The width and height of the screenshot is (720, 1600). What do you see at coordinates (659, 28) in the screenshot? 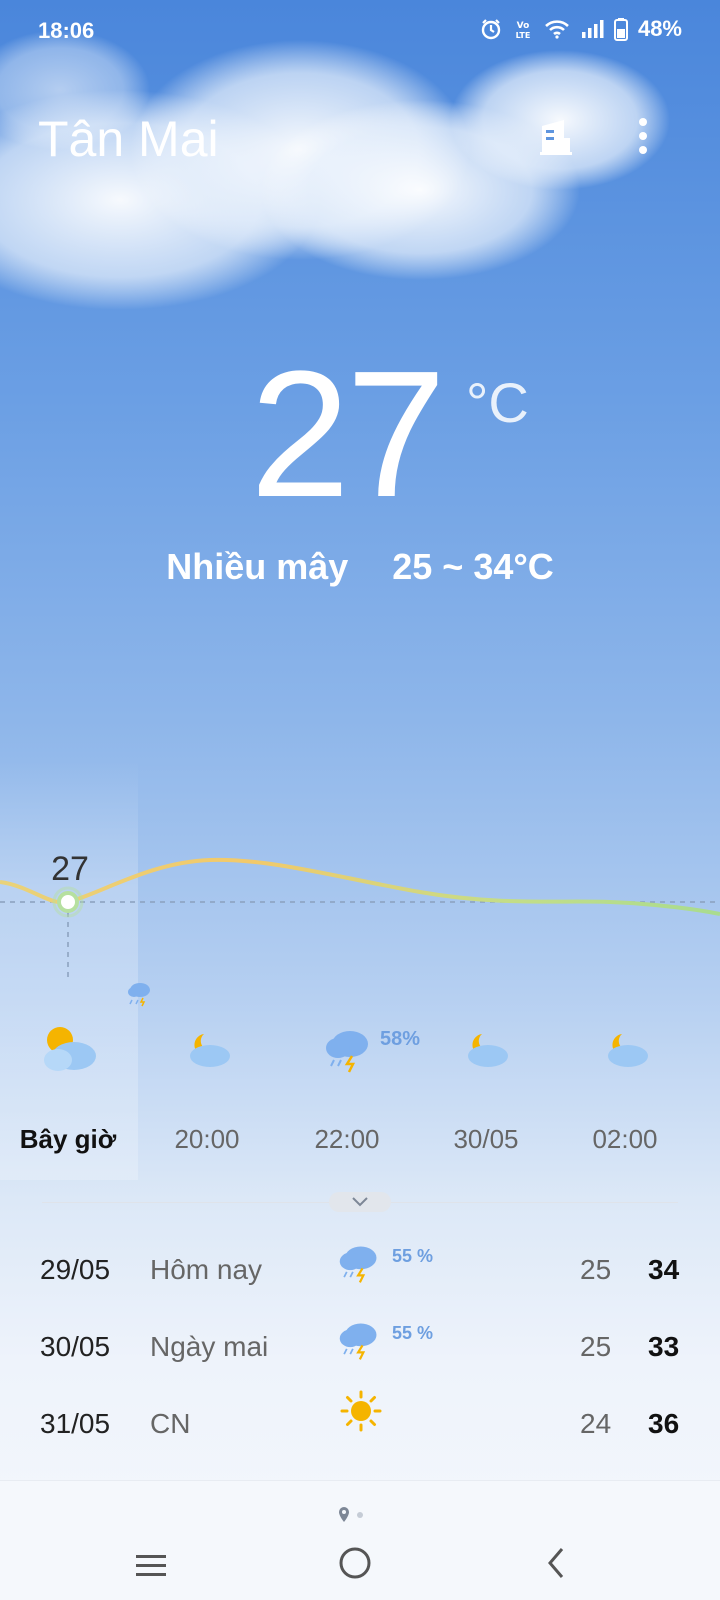
I see `battery-level: 48%` at bounding box center [659, 28].